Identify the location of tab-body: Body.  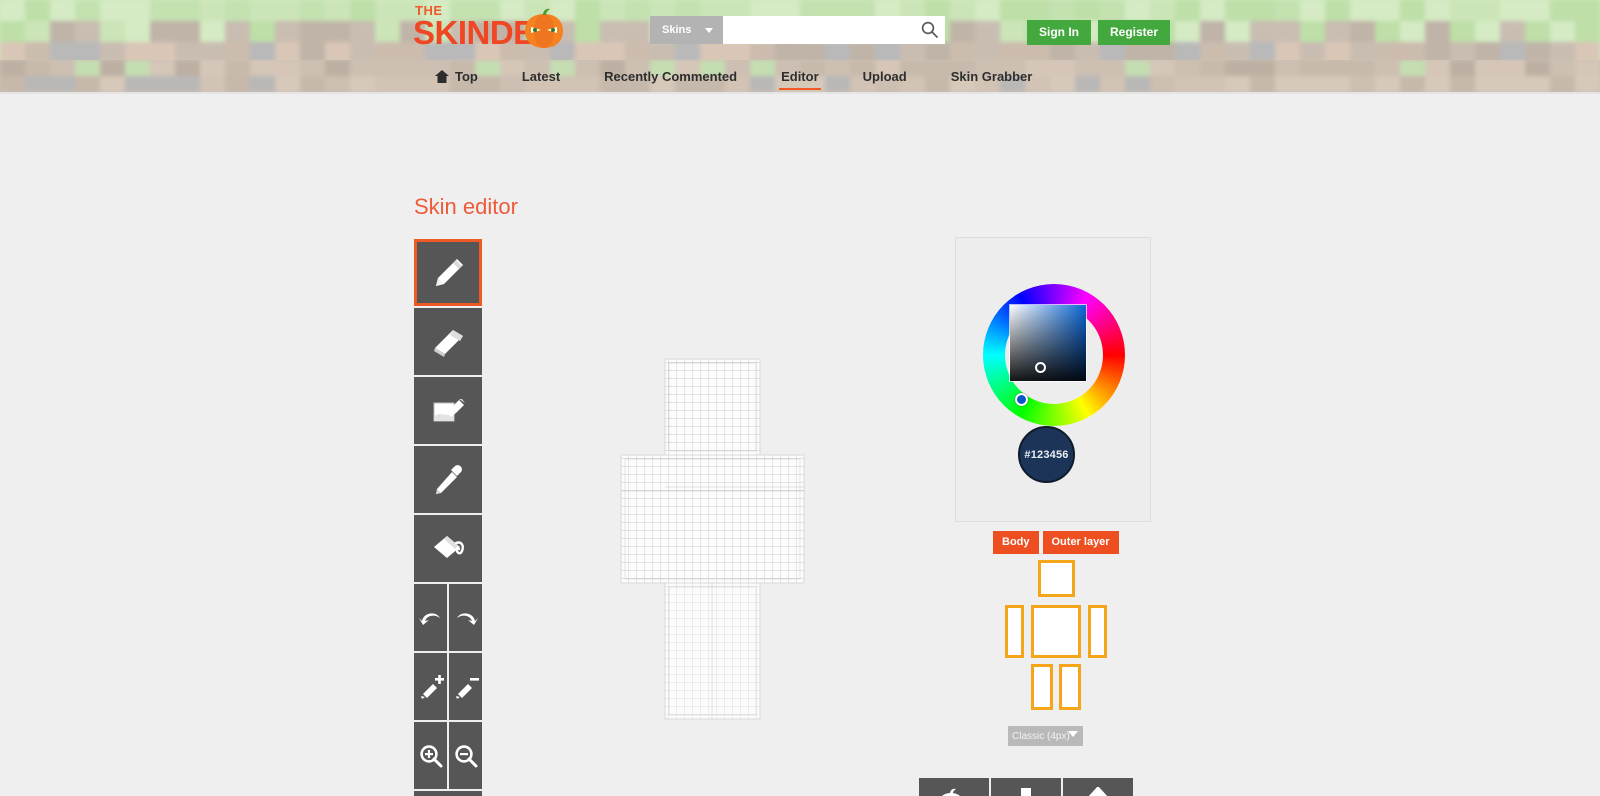
(1016, 542).